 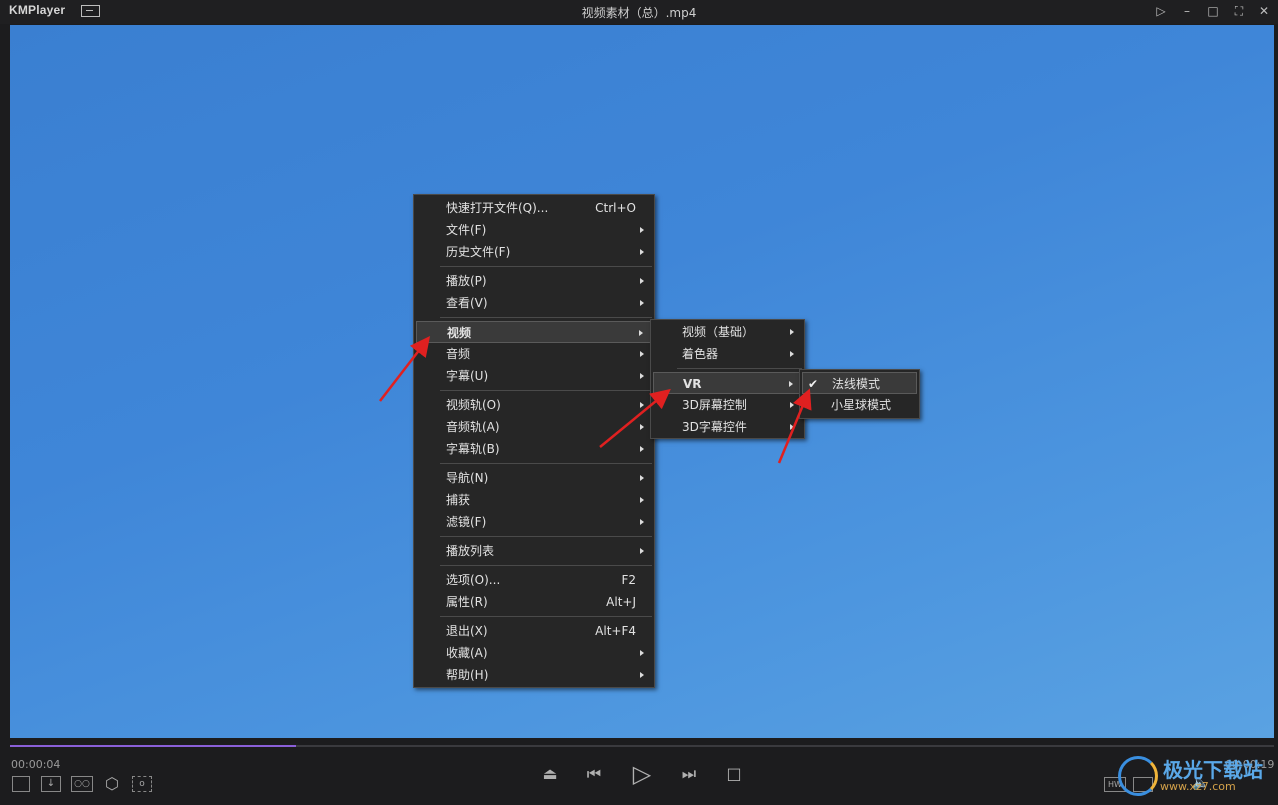 What do you see at coordinates (615, 631) in the screenshot?
I see `menu-item-shortcut: Alt+F4` at bounding box center [615, 631].